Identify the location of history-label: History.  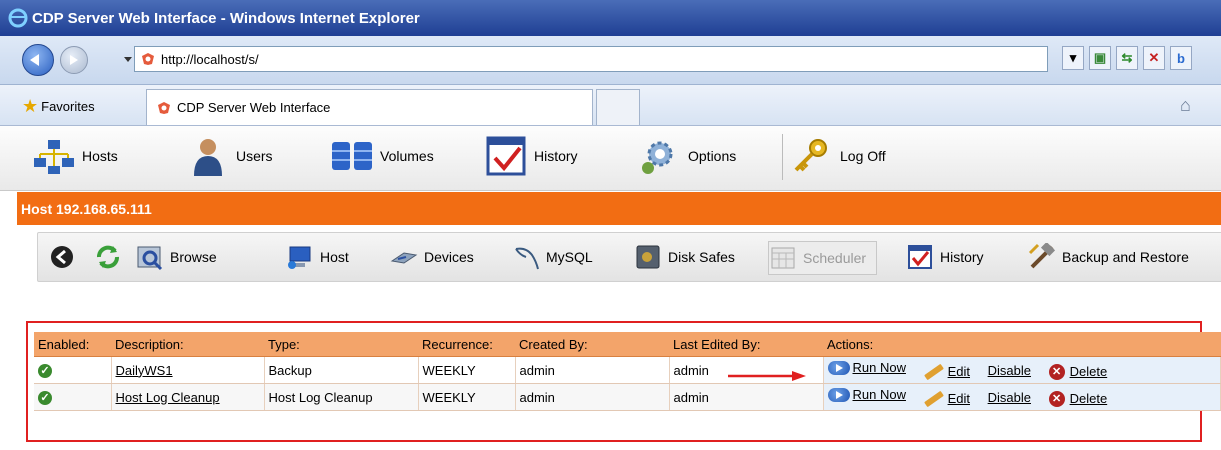
(962, 257).